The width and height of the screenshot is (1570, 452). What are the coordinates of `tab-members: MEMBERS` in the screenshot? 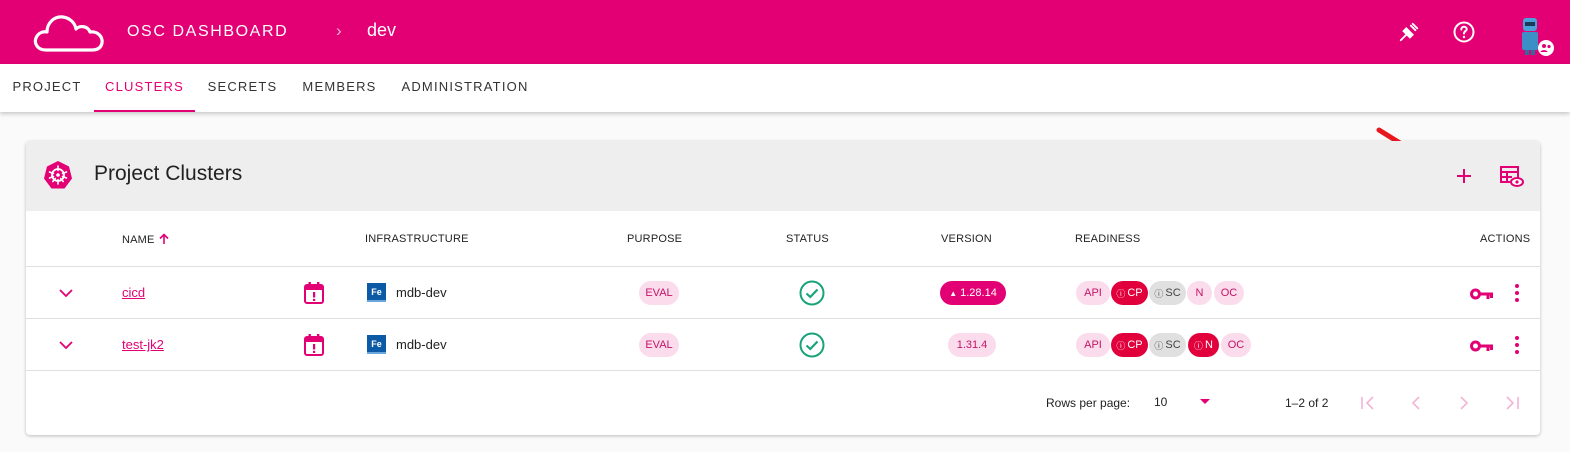 It's located at (339, 88).